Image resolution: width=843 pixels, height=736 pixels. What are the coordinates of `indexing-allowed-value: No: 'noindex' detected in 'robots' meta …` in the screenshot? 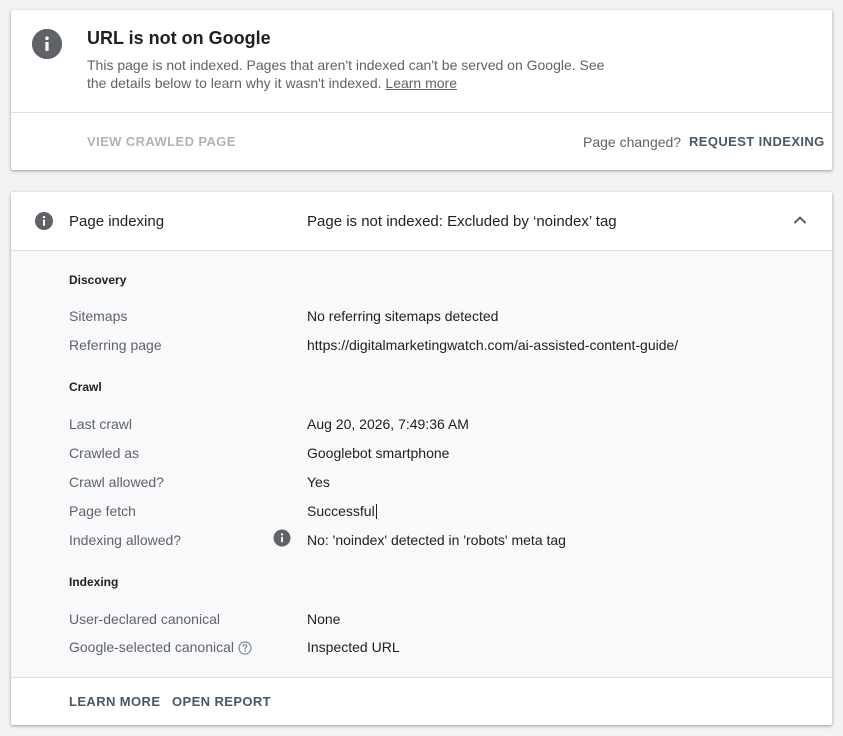 It's located at (436, 540).